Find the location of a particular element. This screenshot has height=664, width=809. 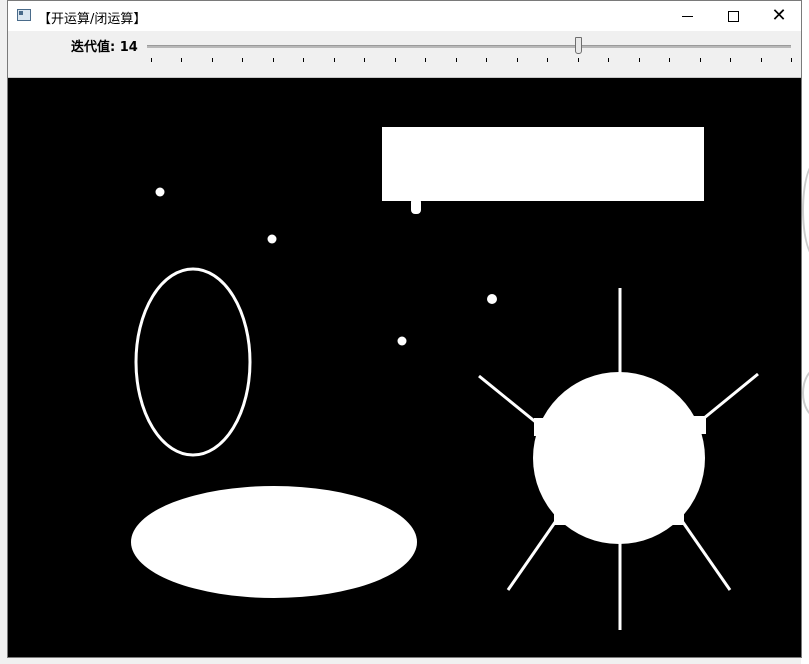

minimize-icon is located at coordinates (687, 16).